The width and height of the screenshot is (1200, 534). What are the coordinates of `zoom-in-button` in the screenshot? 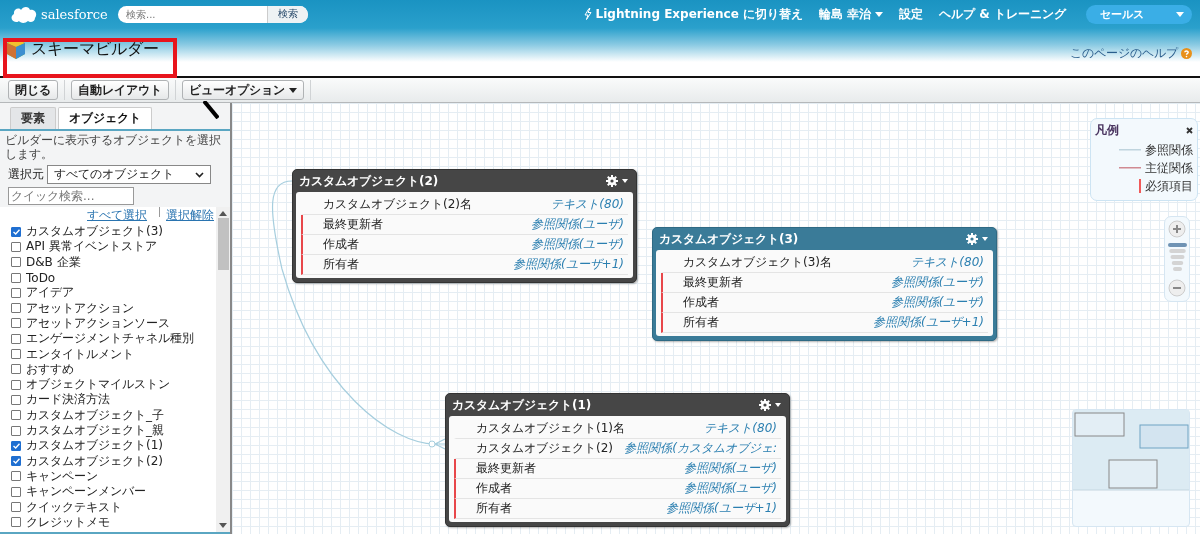 It's located at (1177, 229).